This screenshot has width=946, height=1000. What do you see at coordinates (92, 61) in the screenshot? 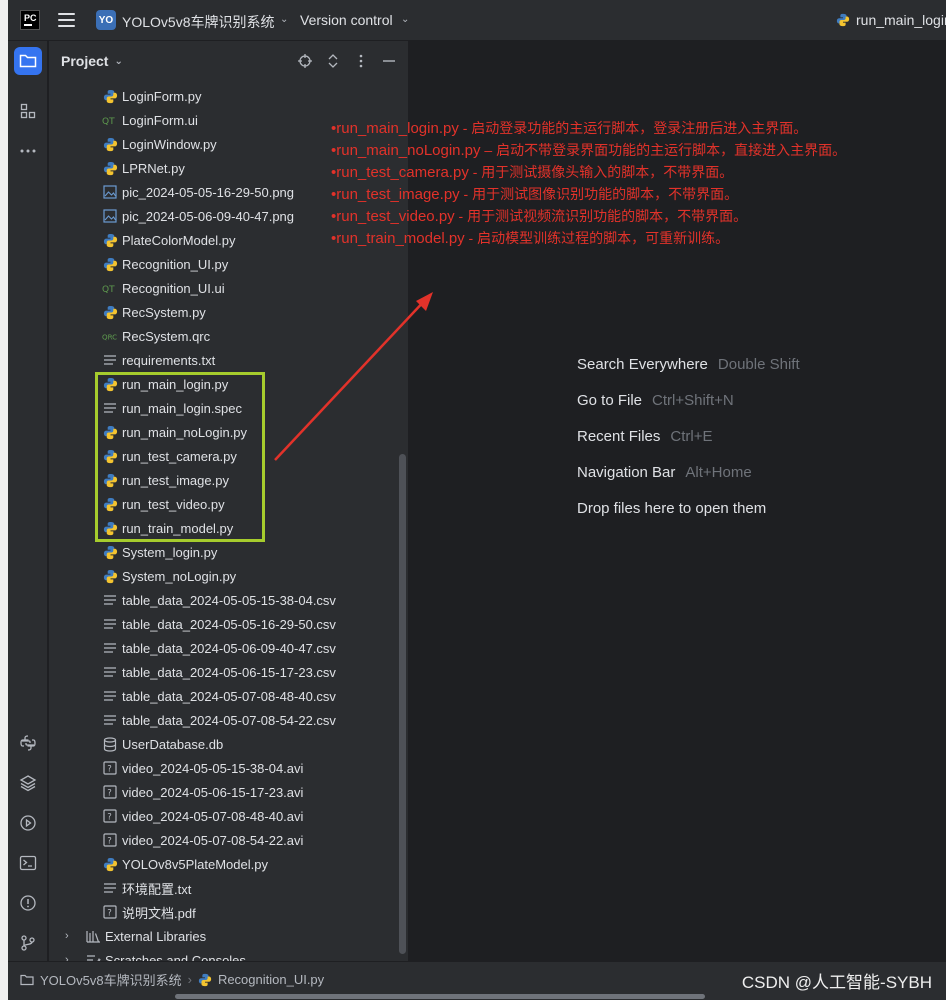
I see `project-view-selector: Project ⌄` at bounding box center [92, 61].